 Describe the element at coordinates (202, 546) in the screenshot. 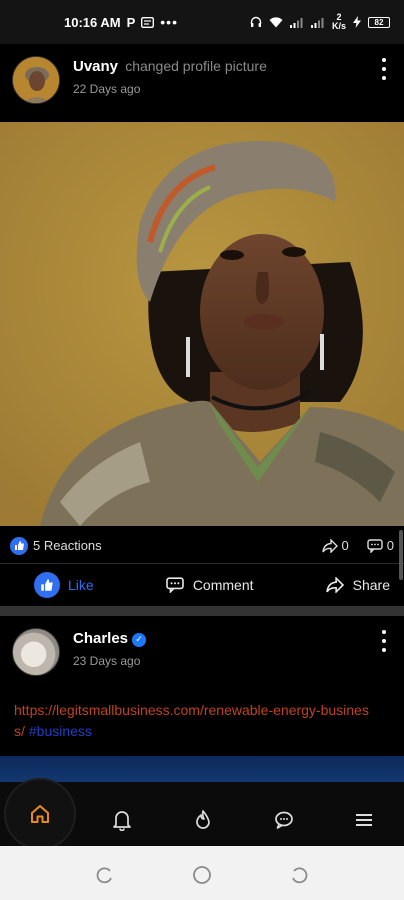

I see `reactions-row: 5 Reactions 0 0` at that location.